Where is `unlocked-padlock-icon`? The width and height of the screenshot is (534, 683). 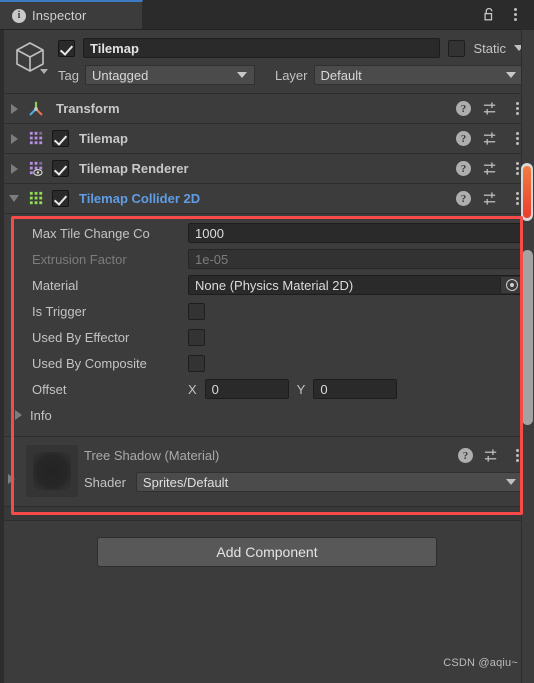
unlocked-padlock-icon is located at coordinates (489, 14).